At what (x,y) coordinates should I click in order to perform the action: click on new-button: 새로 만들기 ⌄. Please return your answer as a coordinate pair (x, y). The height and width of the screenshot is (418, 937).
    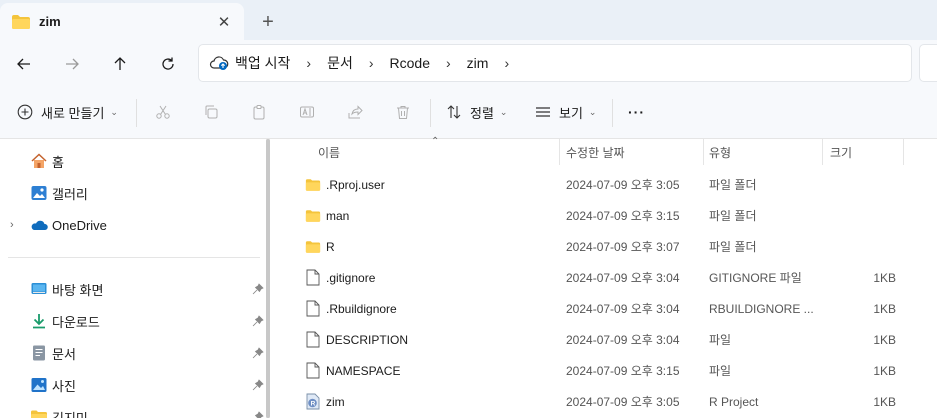
    Looking at the image, I should click on (67, 112).